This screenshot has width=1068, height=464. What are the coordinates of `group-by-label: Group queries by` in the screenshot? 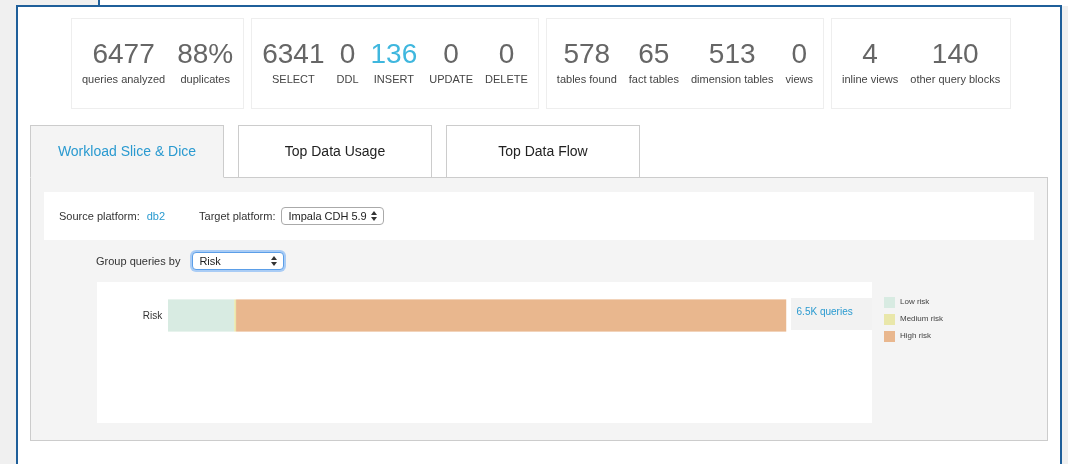 It's located at (138, 261).